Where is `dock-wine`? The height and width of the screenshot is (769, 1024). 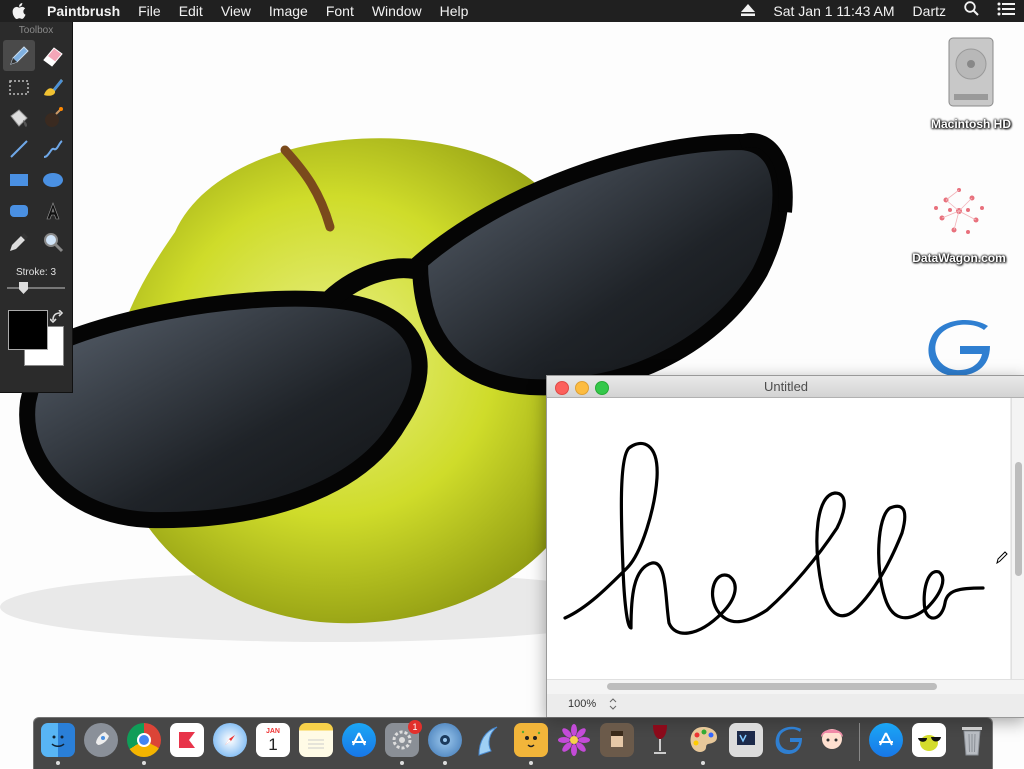 dock-wine is located at coordinates (660, 742).